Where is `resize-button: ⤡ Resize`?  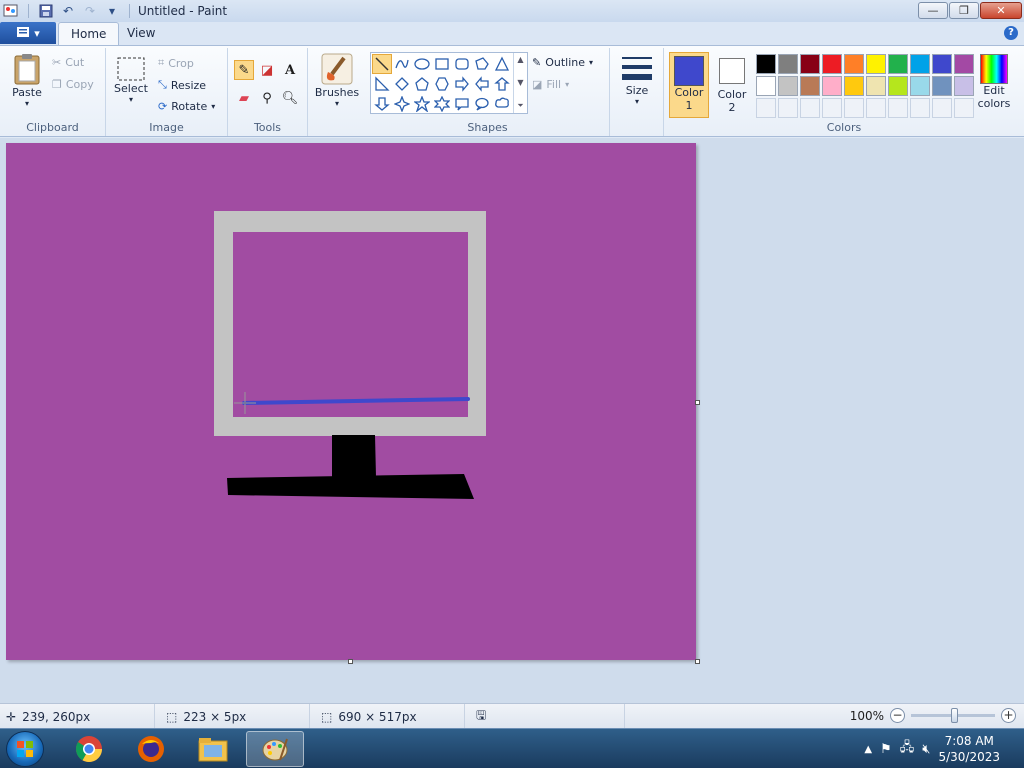
resize-button: ⤡ Resize is located at coordinates (182, 85).